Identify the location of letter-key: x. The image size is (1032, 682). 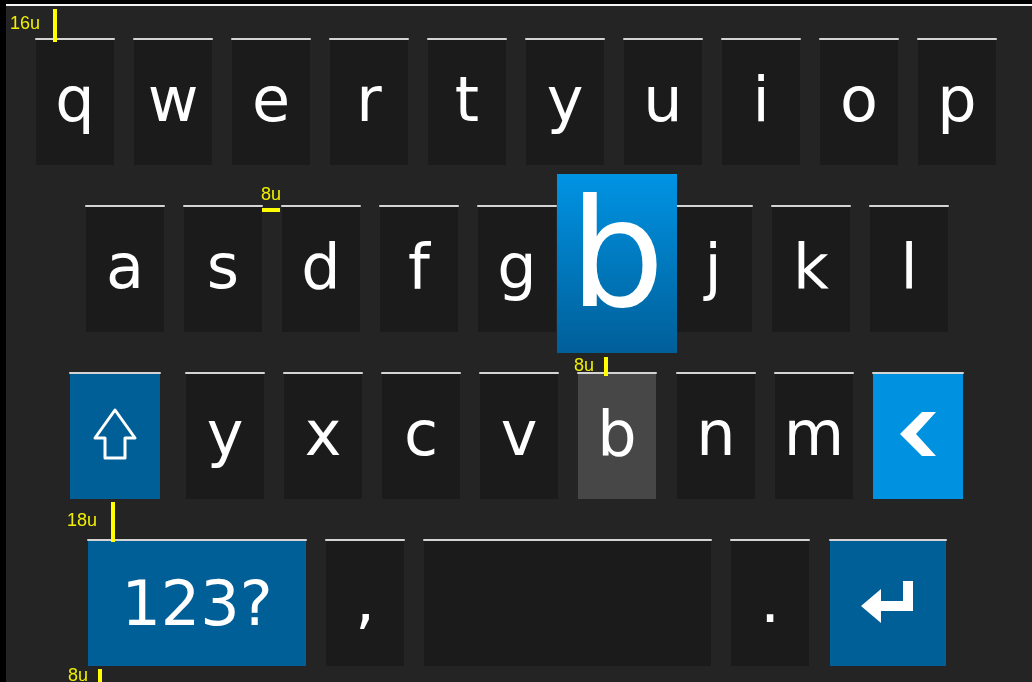
(323, 436).